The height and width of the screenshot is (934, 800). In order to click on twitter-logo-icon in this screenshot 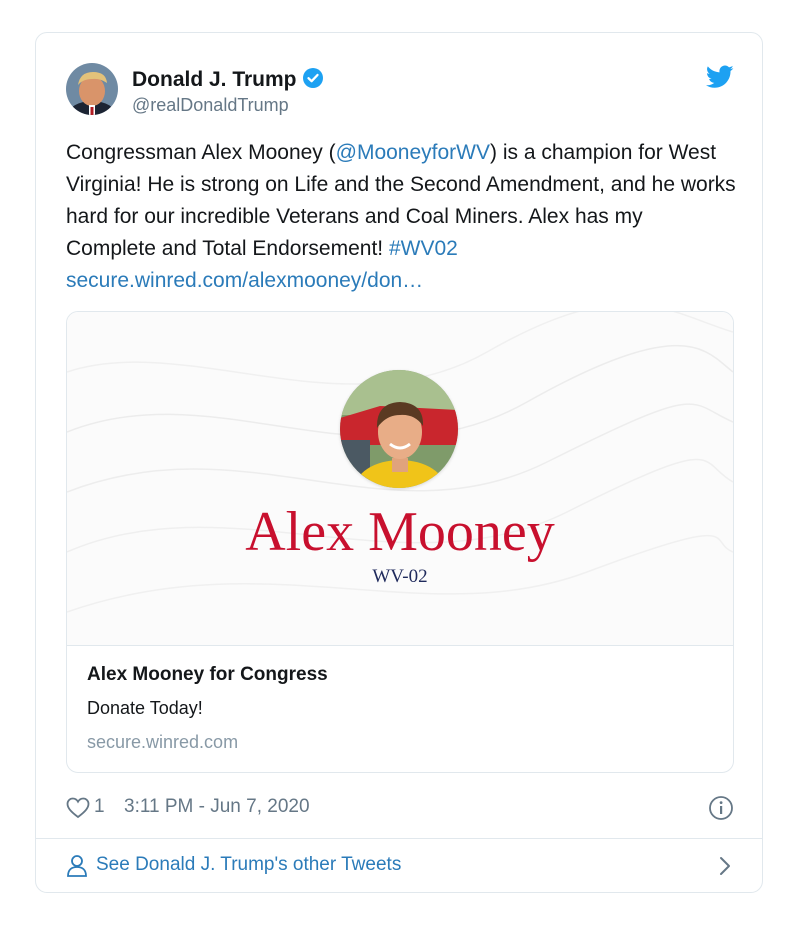, I will do `click(719, 79)`.